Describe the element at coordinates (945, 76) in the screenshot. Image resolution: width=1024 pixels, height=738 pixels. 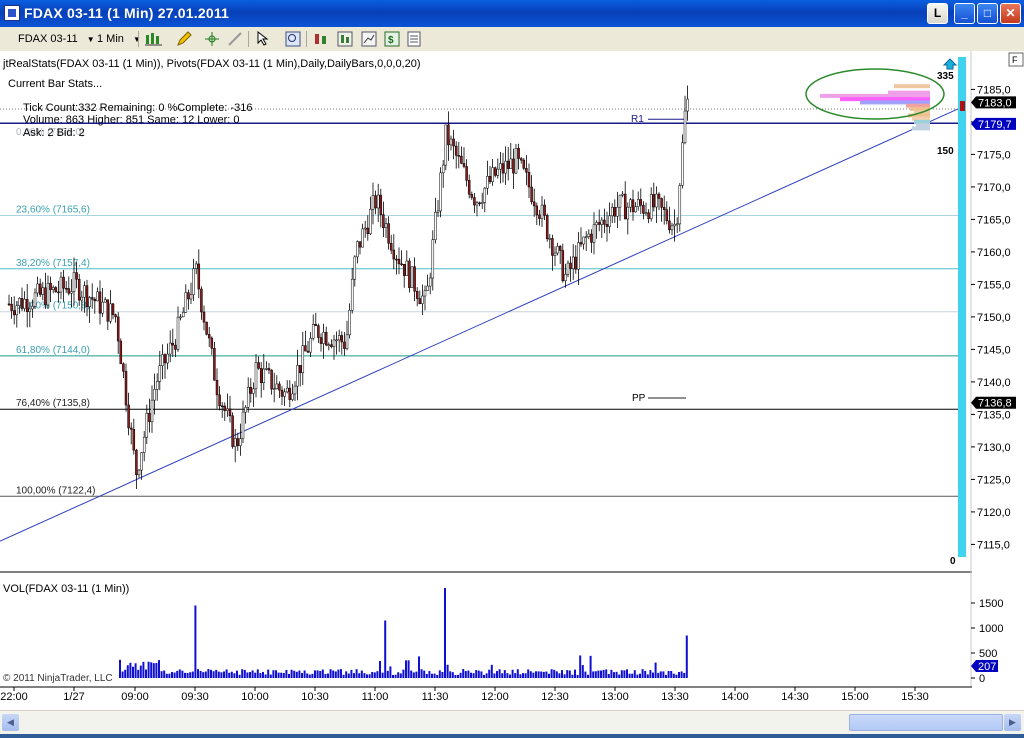
I see `profile-top-count: 335` at that location.